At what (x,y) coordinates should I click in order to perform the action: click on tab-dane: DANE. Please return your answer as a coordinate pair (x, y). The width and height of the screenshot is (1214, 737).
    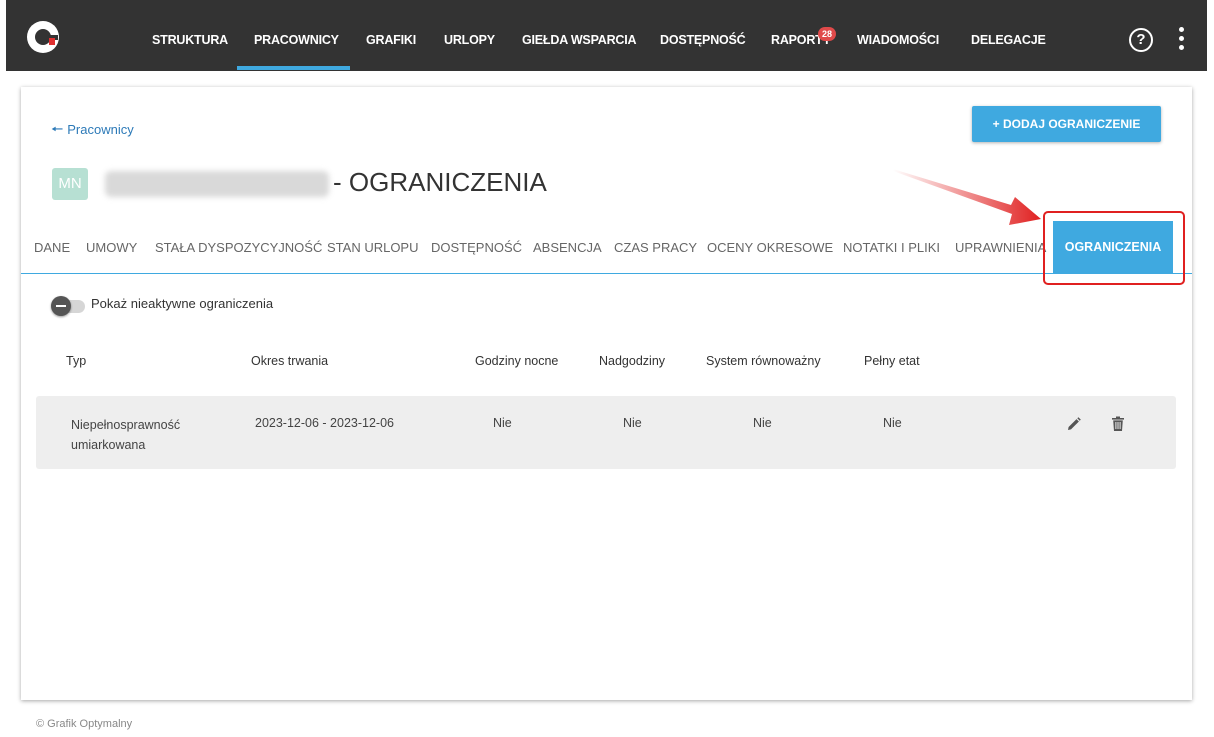
    Looking at the image, I should click on (52, 247).